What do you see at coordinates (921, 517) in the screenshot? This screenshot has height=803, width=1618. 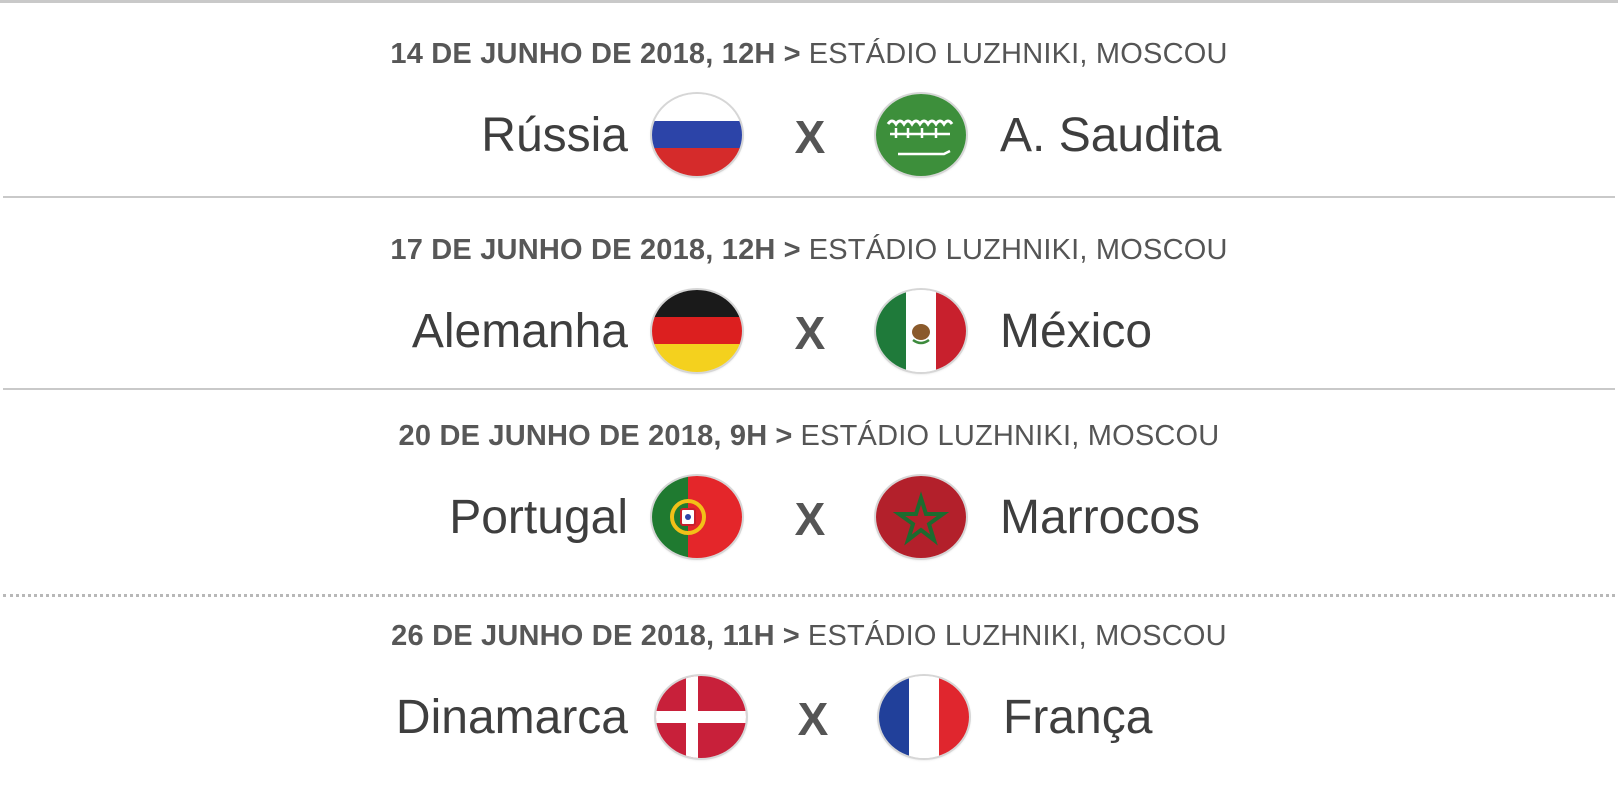 I see `morocco-flag-icon` at bounding box center [921, 517].